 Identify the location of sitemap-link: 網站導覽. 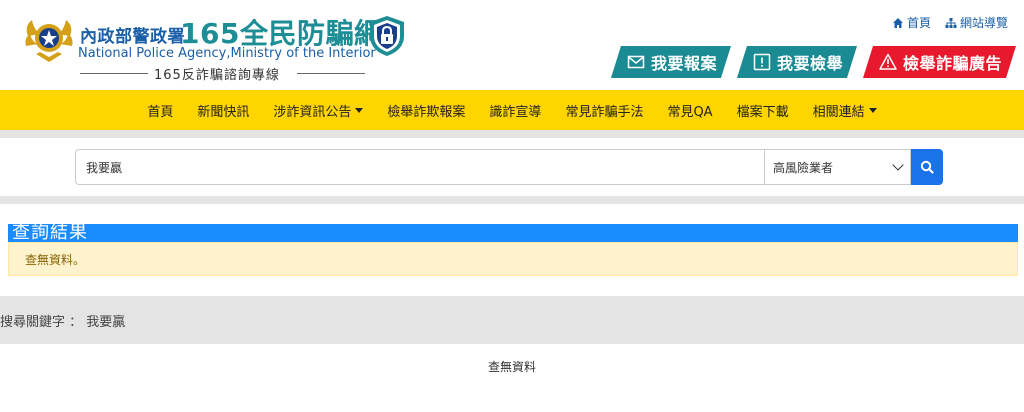
(976, 22).